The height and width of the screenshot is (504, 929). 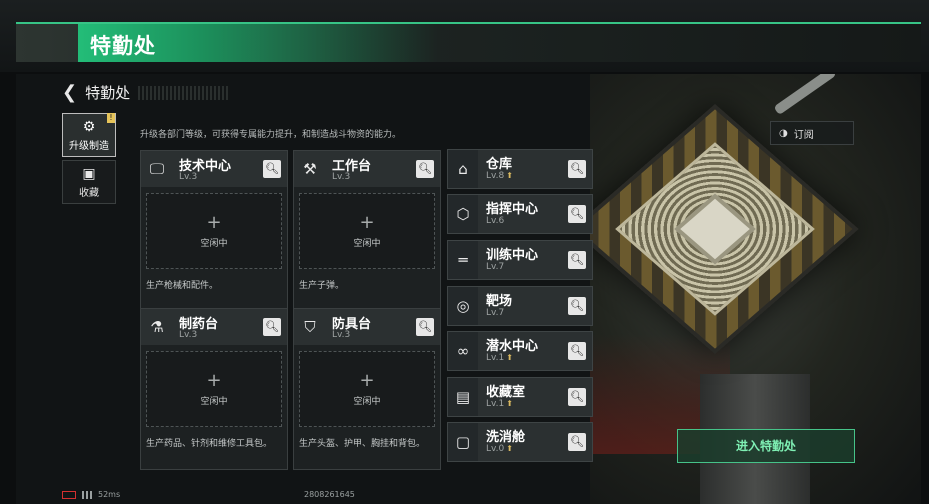 I want to click on facility-decon-pod: ▢ 洗消舱 Lv.0 ⬆ 🔍︎, so click(x=520, y=442).